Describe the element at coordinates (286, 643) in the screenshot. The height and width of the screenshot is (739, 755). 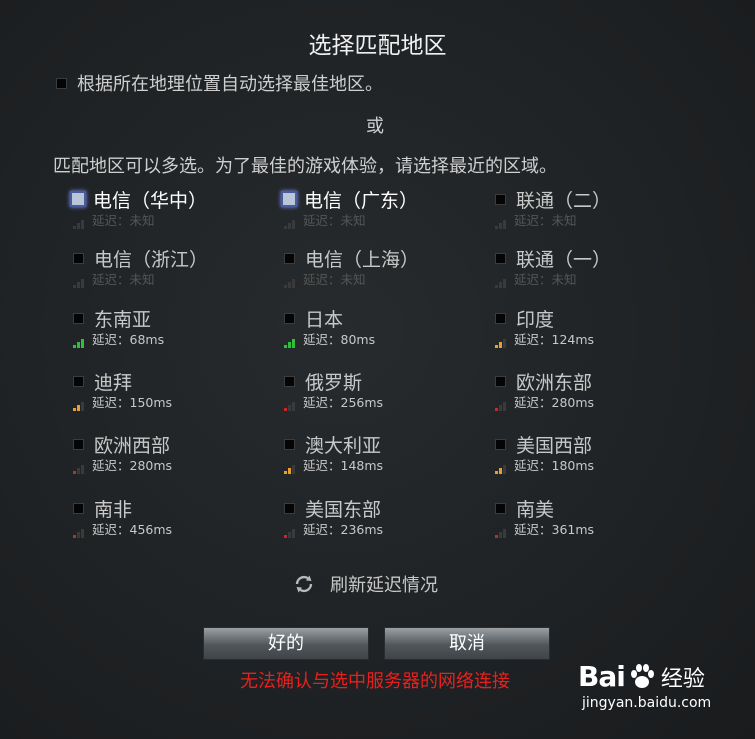
I see `ok-button: 好的` at that location.